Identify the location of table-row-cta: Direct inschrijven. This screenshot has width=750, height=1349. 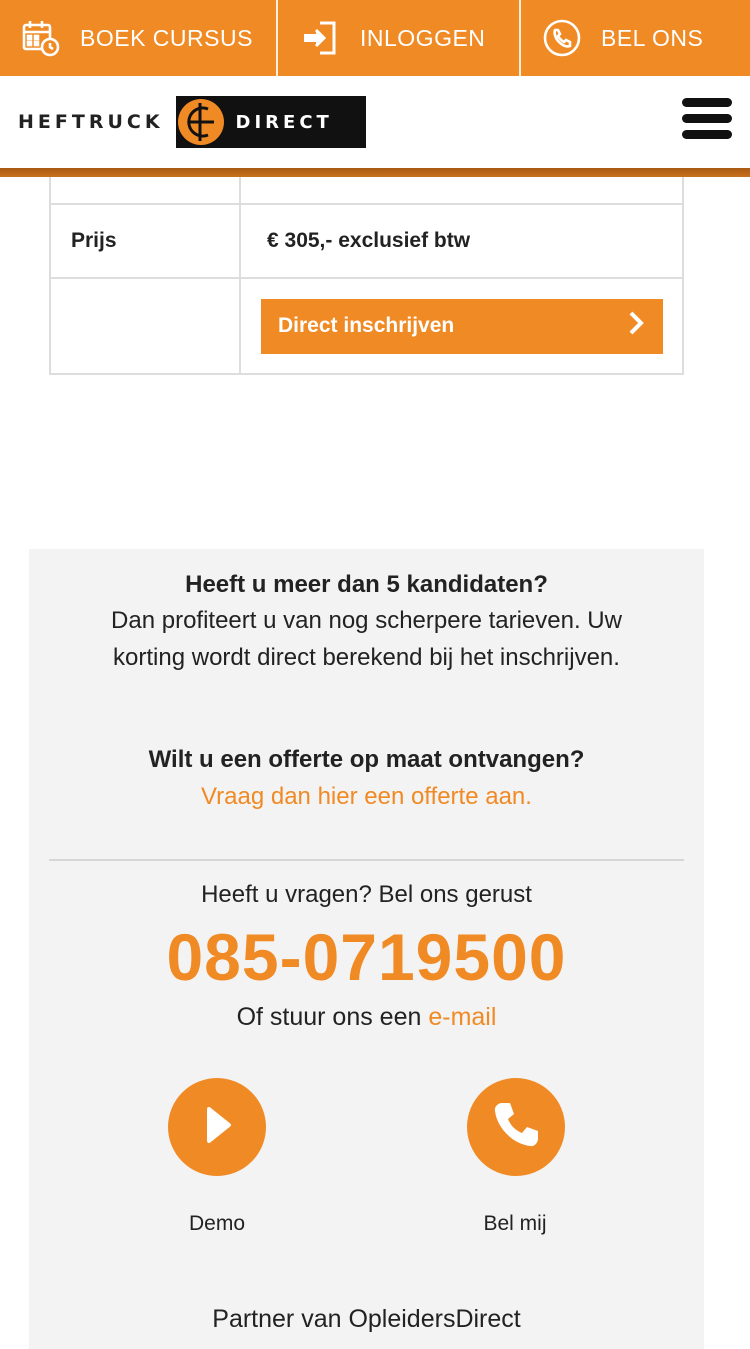
(366, 327).